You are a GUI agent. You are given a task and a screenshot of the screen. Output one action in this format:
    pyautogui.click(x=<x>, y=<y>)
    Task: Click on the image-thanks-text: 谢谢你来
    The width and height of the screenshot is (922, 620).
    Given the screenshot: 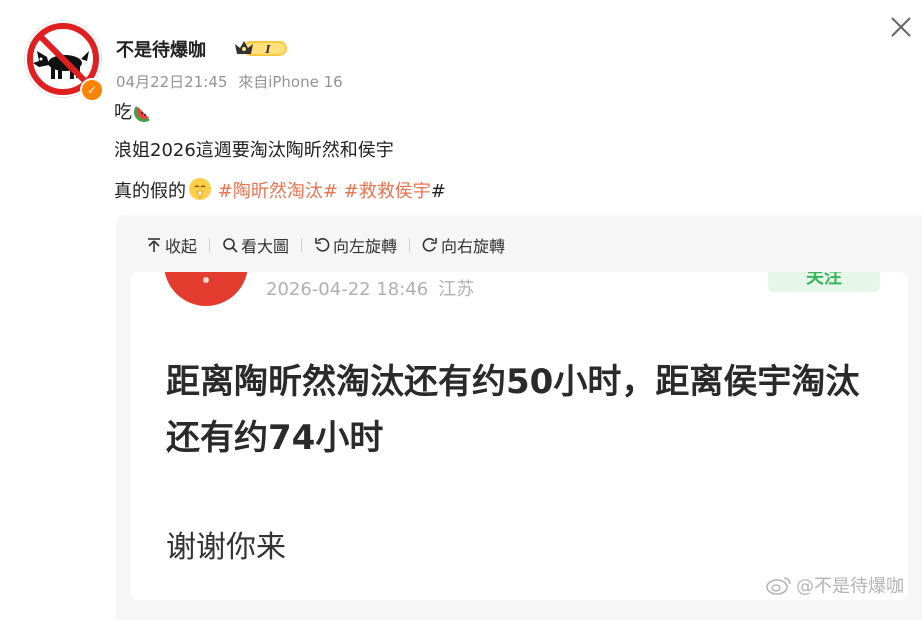 What is the action you would take?
    pyautogui.click(x=226, y=547)
    